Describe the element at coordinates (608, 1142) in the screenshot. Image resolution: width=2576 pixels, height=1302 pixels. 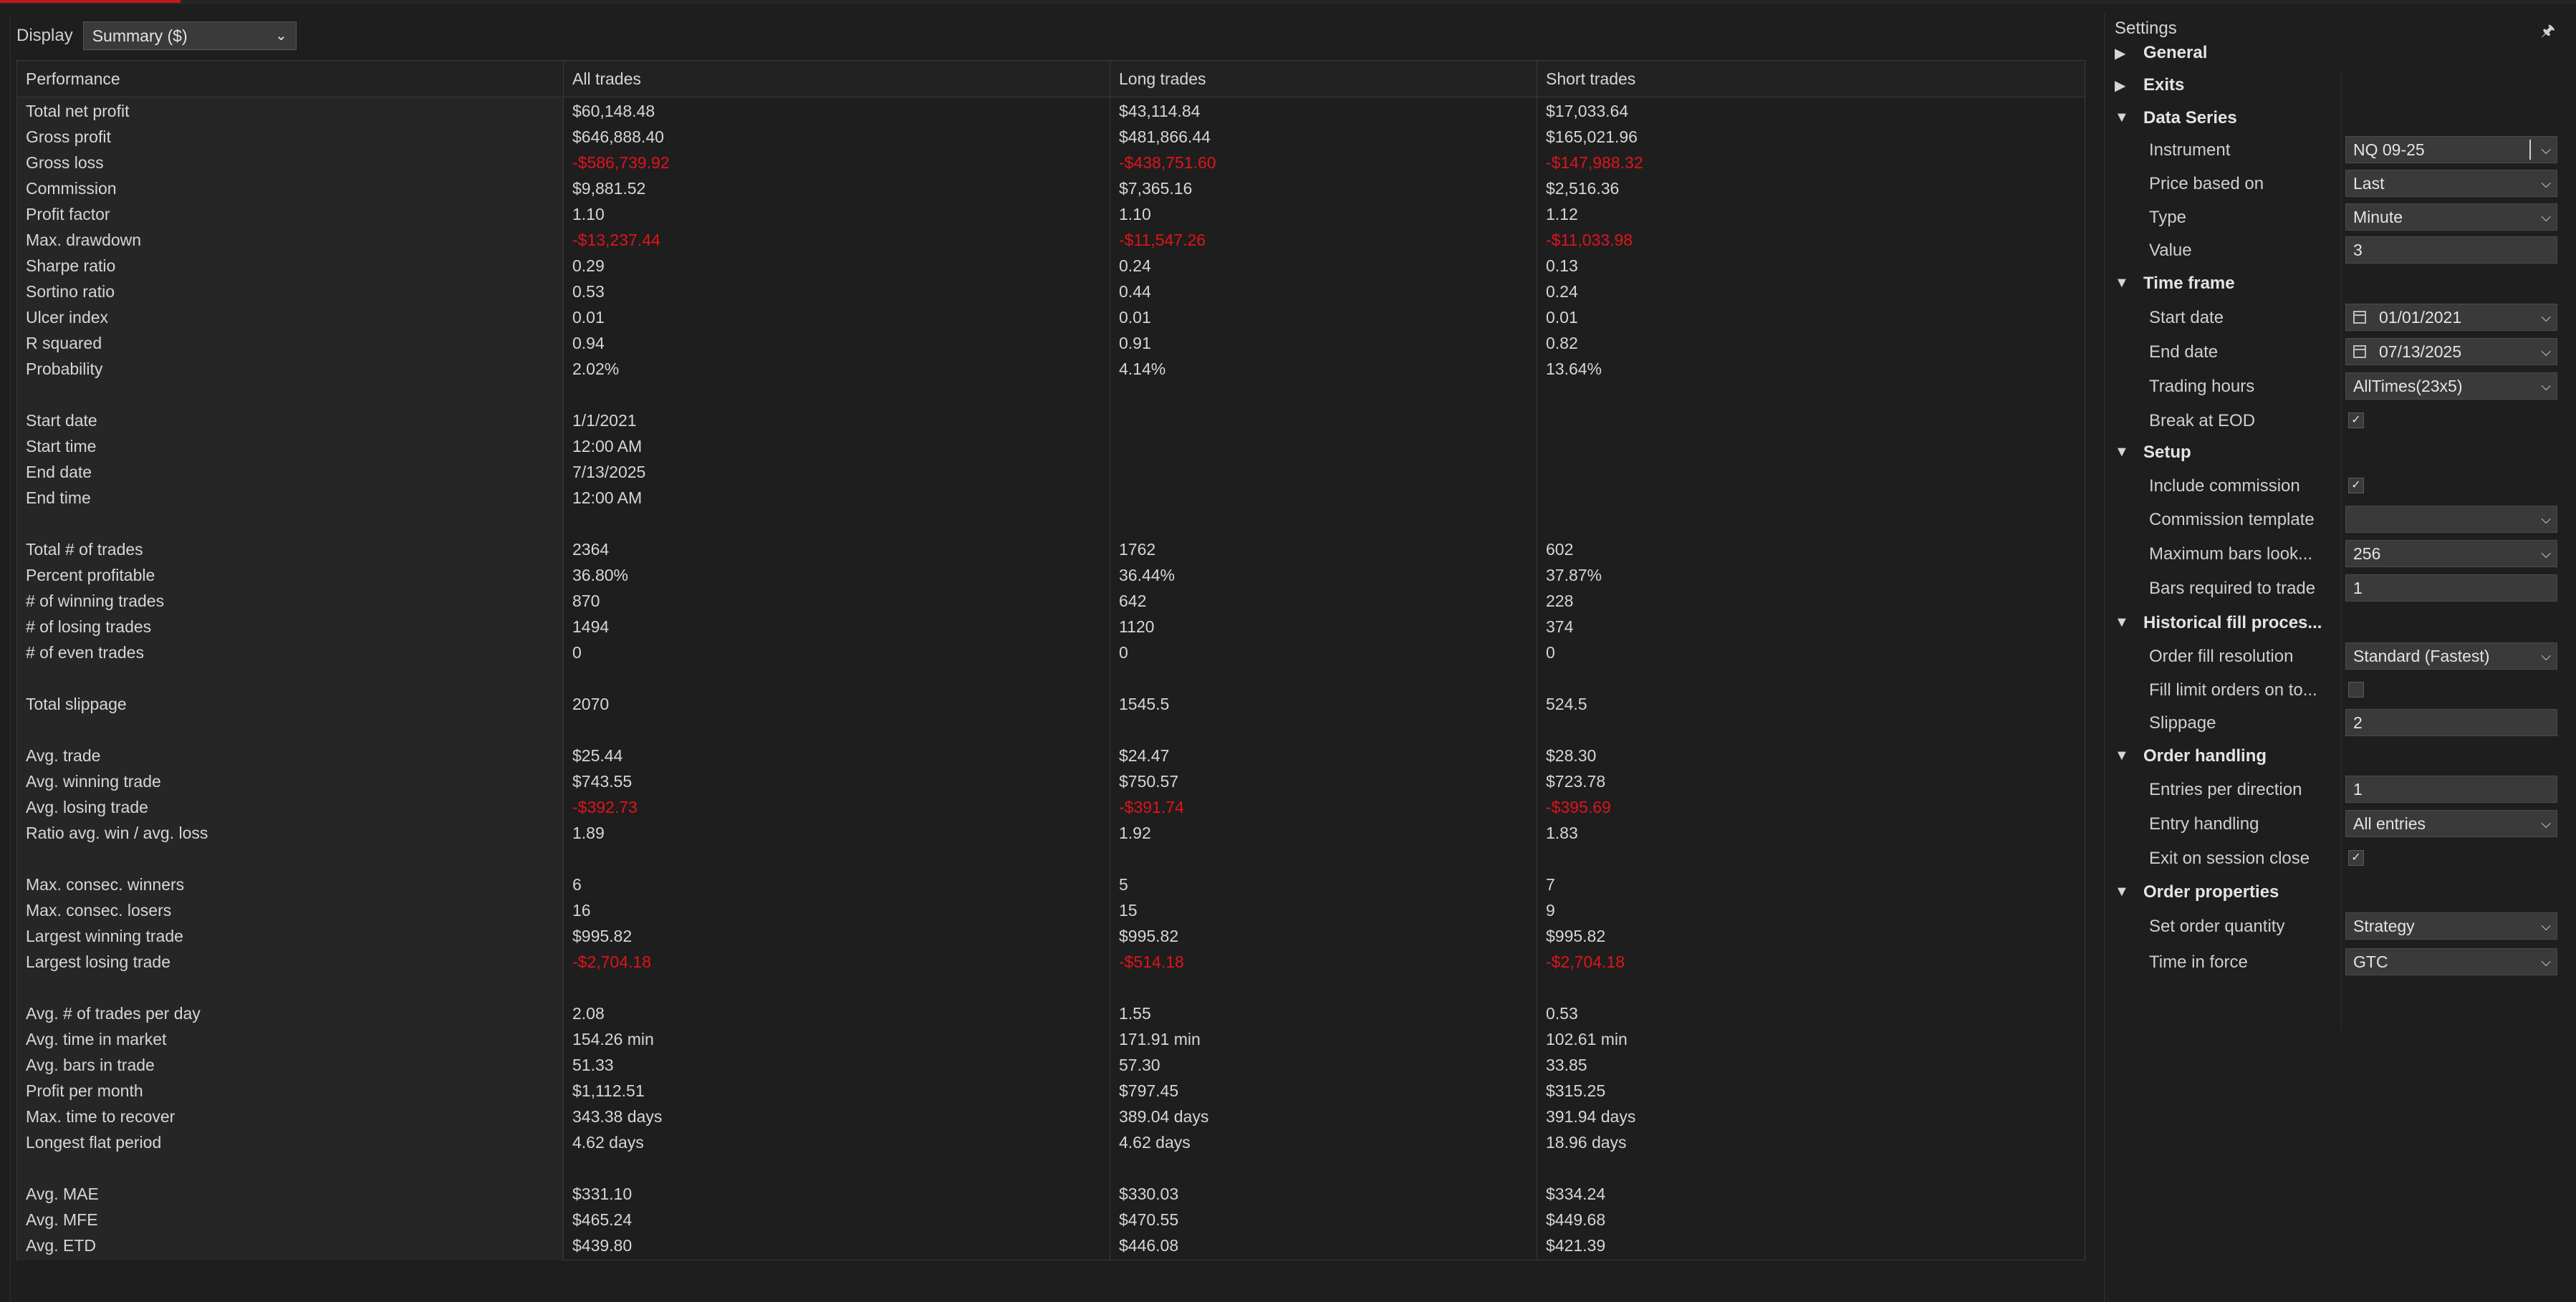
I see `all-trades-value: 4.62 days` at that location.